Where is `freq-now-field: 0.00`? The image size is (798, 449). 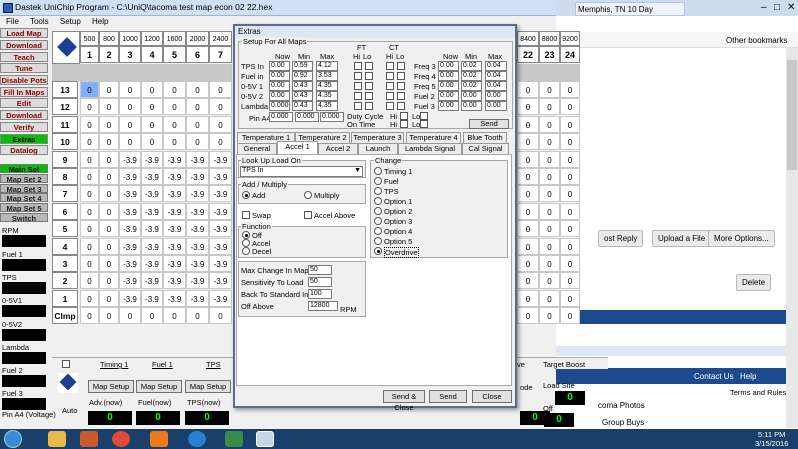
freq-now-field: 0.00 is located at coordinates (448, 66).